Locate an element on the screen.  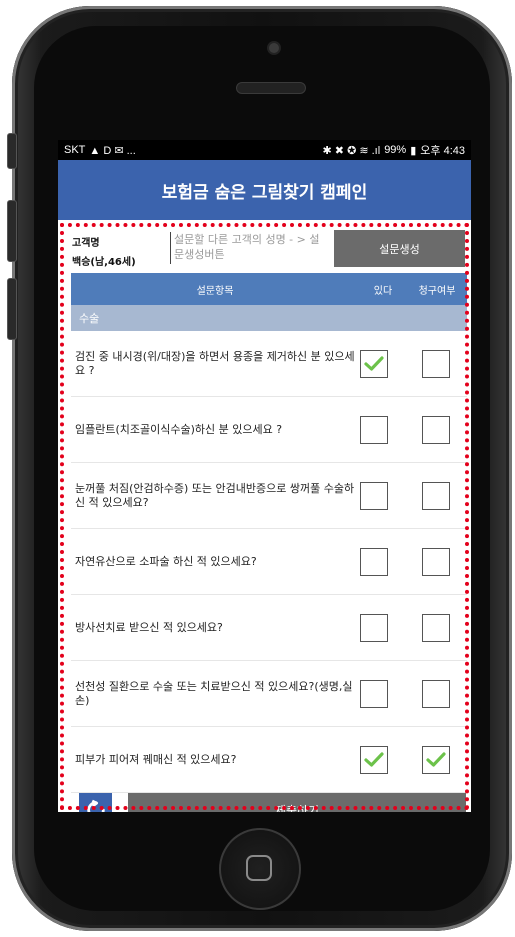
survey-row: 피부가 피어져 꿰매신 적 있으세요? is located at coordinates (269, 760).